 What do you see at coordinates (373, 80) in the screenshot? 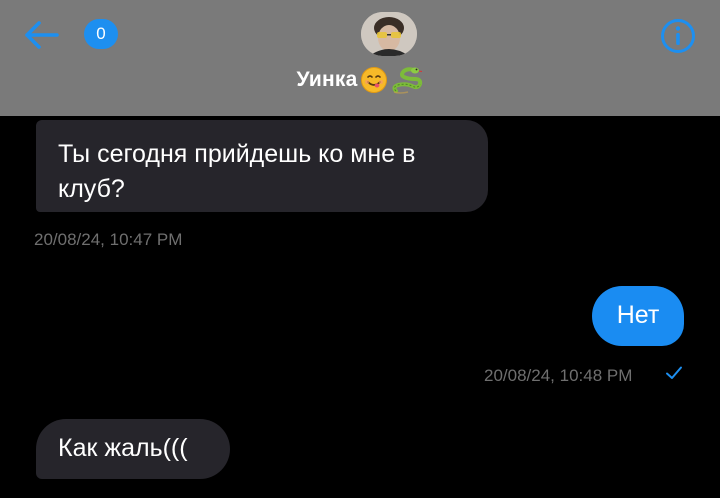
I see `smiling-face-emoji-icon` at bounding box center [373, 80].